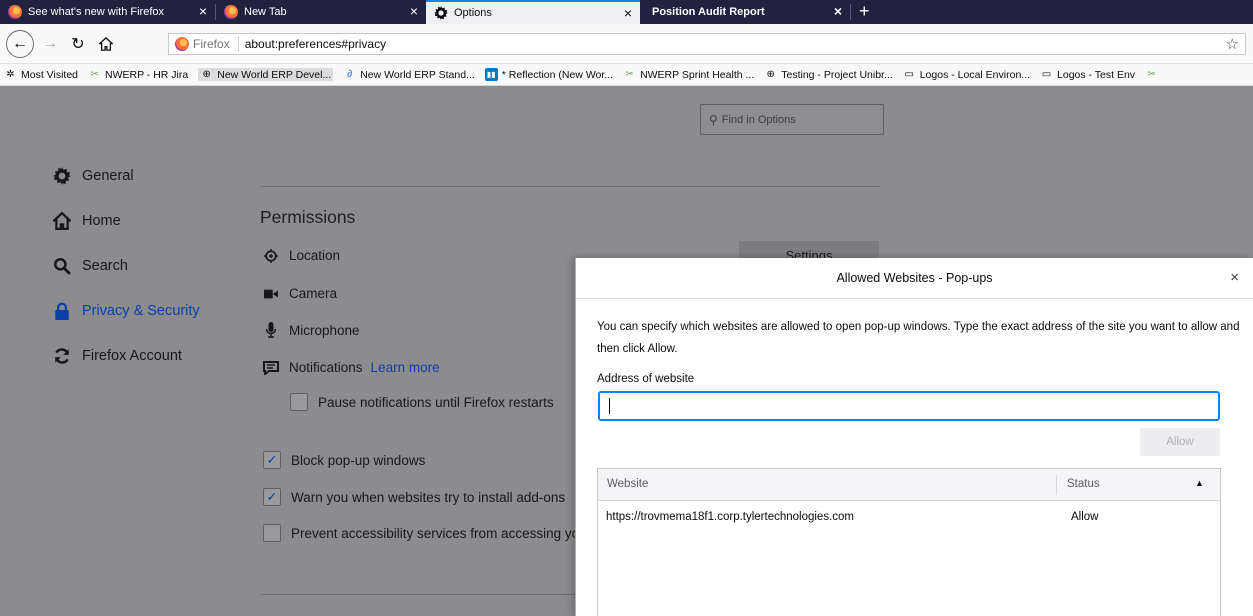 The height and width of the screenshot is (616, 1253). What do you see at coordinates (96, 12) in the screenshot?
I see `tab-title: See what's new with Firefox` at bounding box center [96, 12].